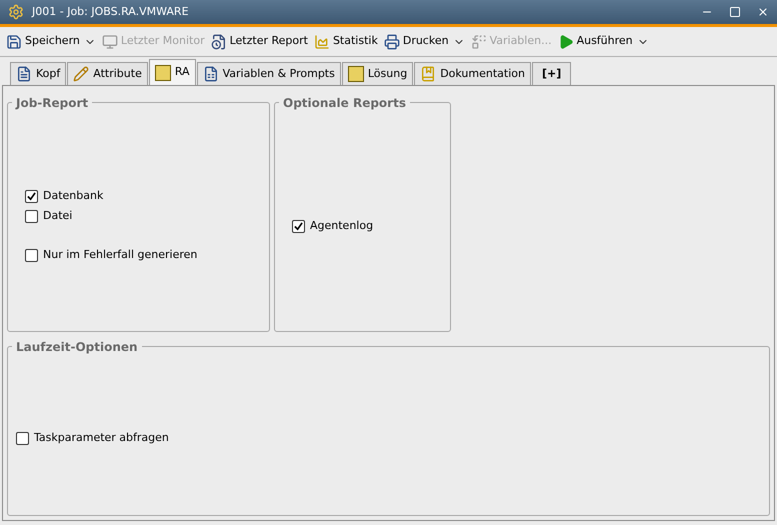 The height and width of the screenshot is (525, 777). Describe the element at coordinates (416, 41) in the screenshot. I see `toolbar-button: Drucken` at that location.